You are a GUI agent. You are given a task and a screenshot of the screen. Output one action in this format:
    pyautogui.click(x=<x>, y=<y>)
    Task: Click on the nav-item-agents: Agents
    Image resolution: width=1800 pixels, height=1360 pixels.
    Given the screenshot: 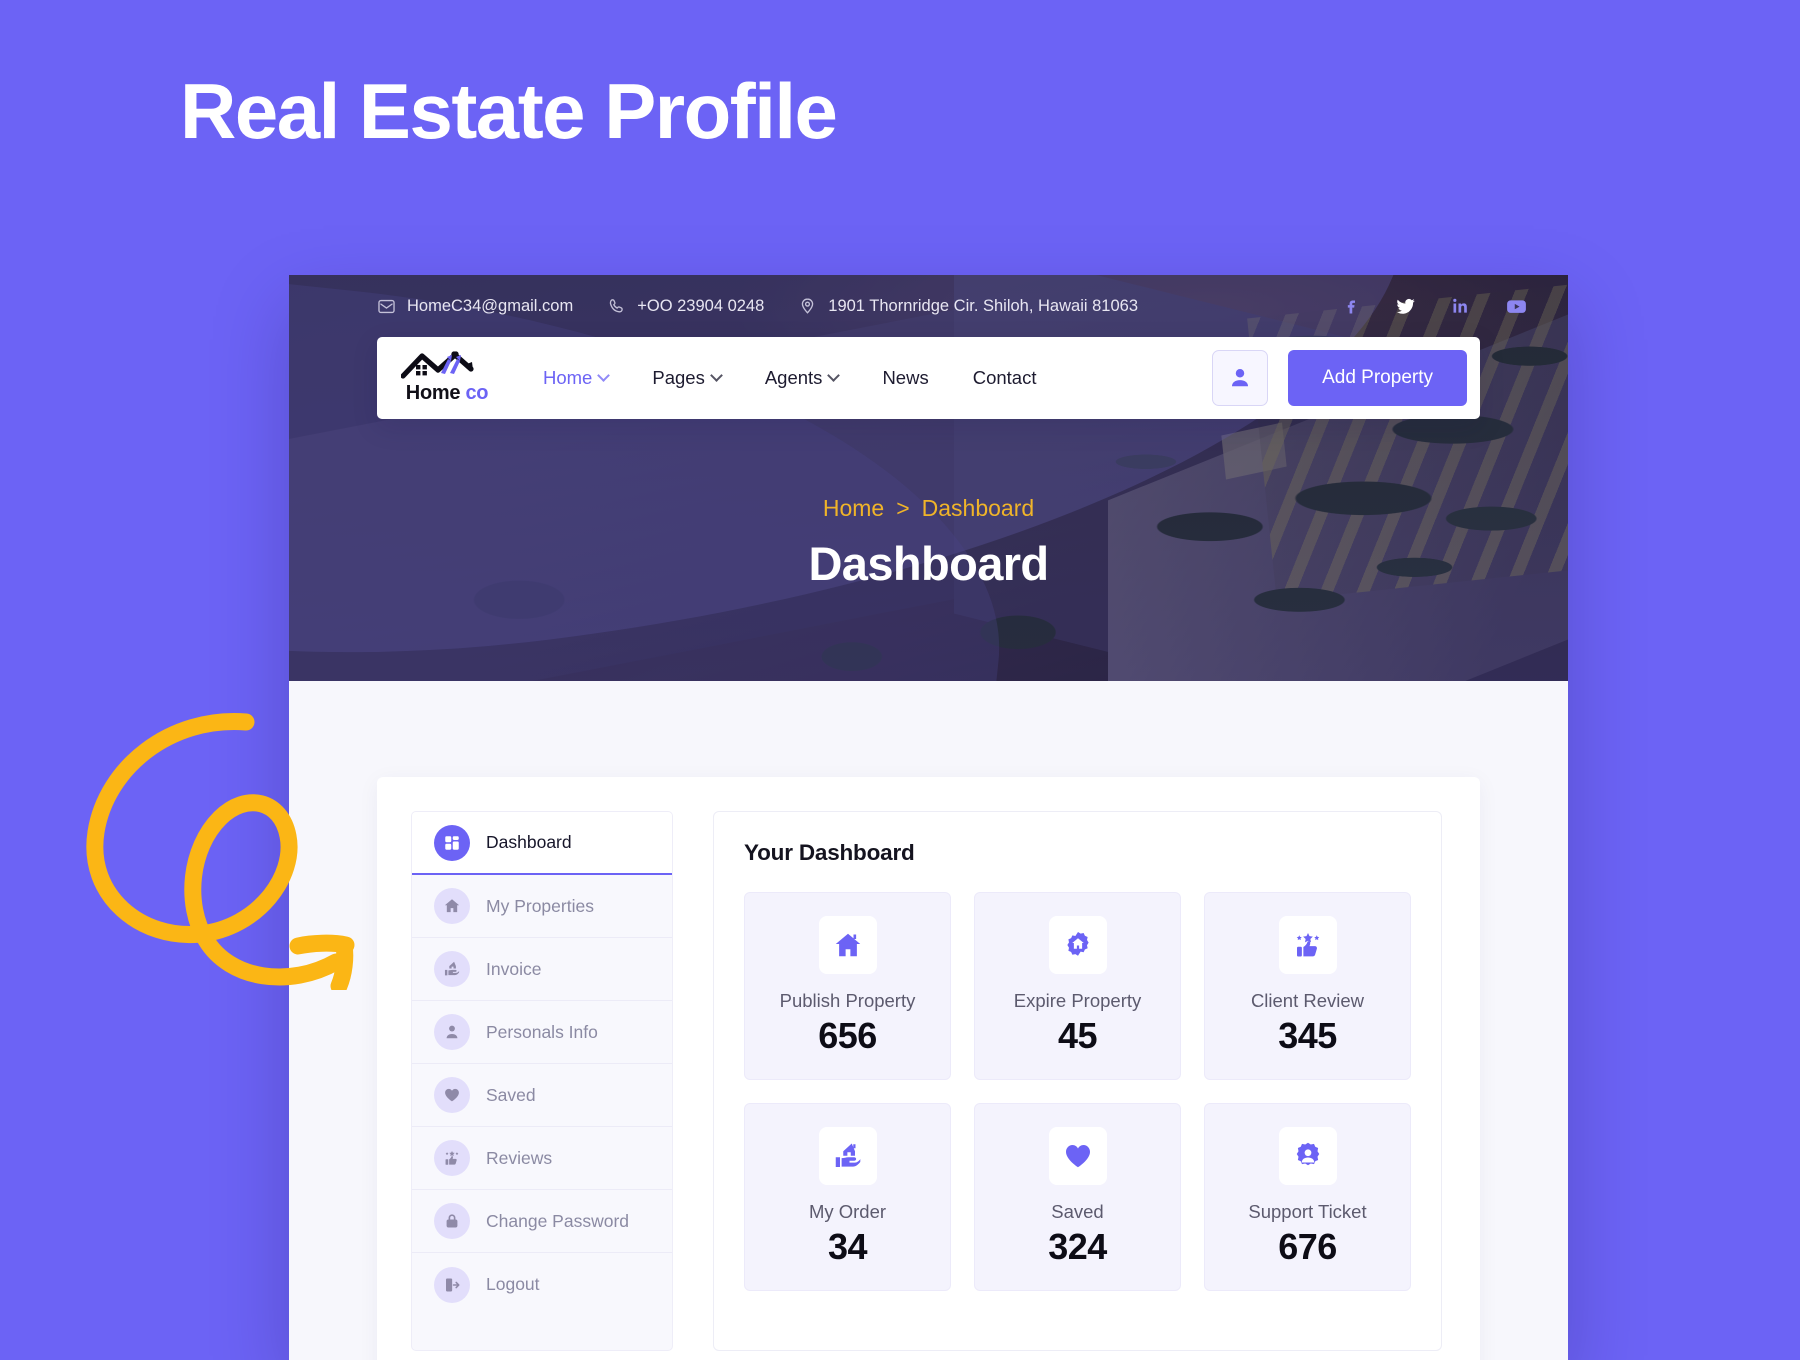 What is the action you would take?
    pyautogui.click(x=802, y=378)
    